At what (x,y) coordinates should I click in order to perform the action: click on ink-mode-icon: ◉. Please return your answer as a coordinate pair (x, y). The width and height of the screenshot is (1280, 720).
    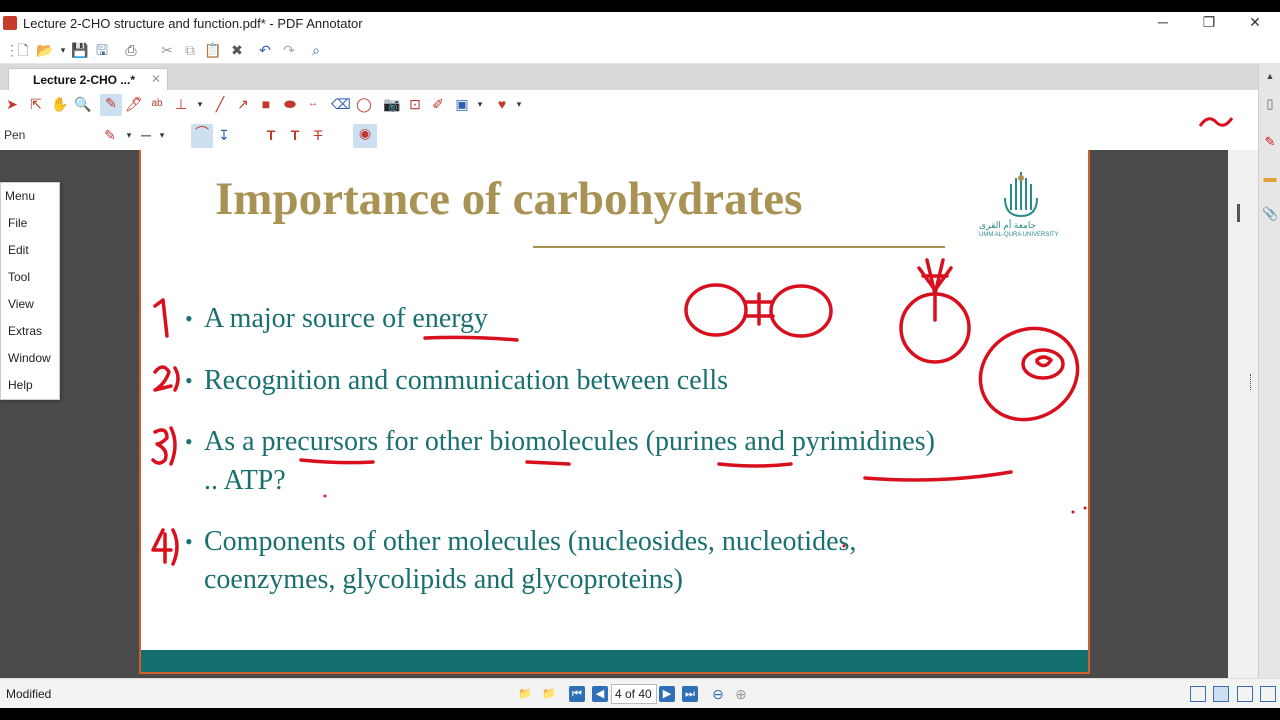
    Looking at the image, I should click on (365, 136).